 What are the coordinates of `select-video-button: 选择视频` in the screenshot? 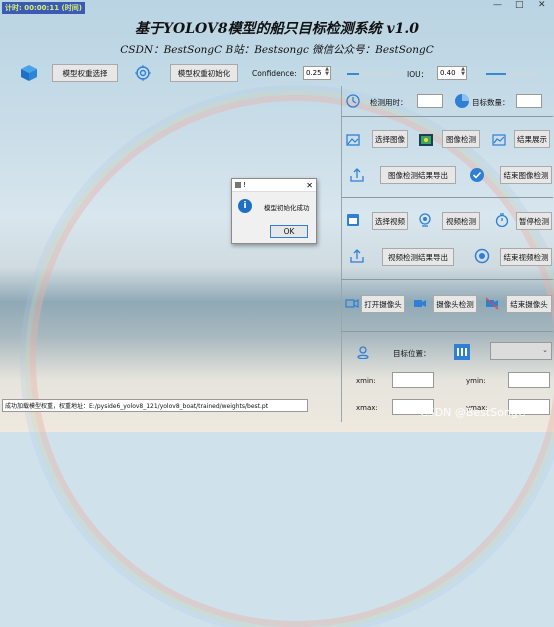 It's located at (390, 221).